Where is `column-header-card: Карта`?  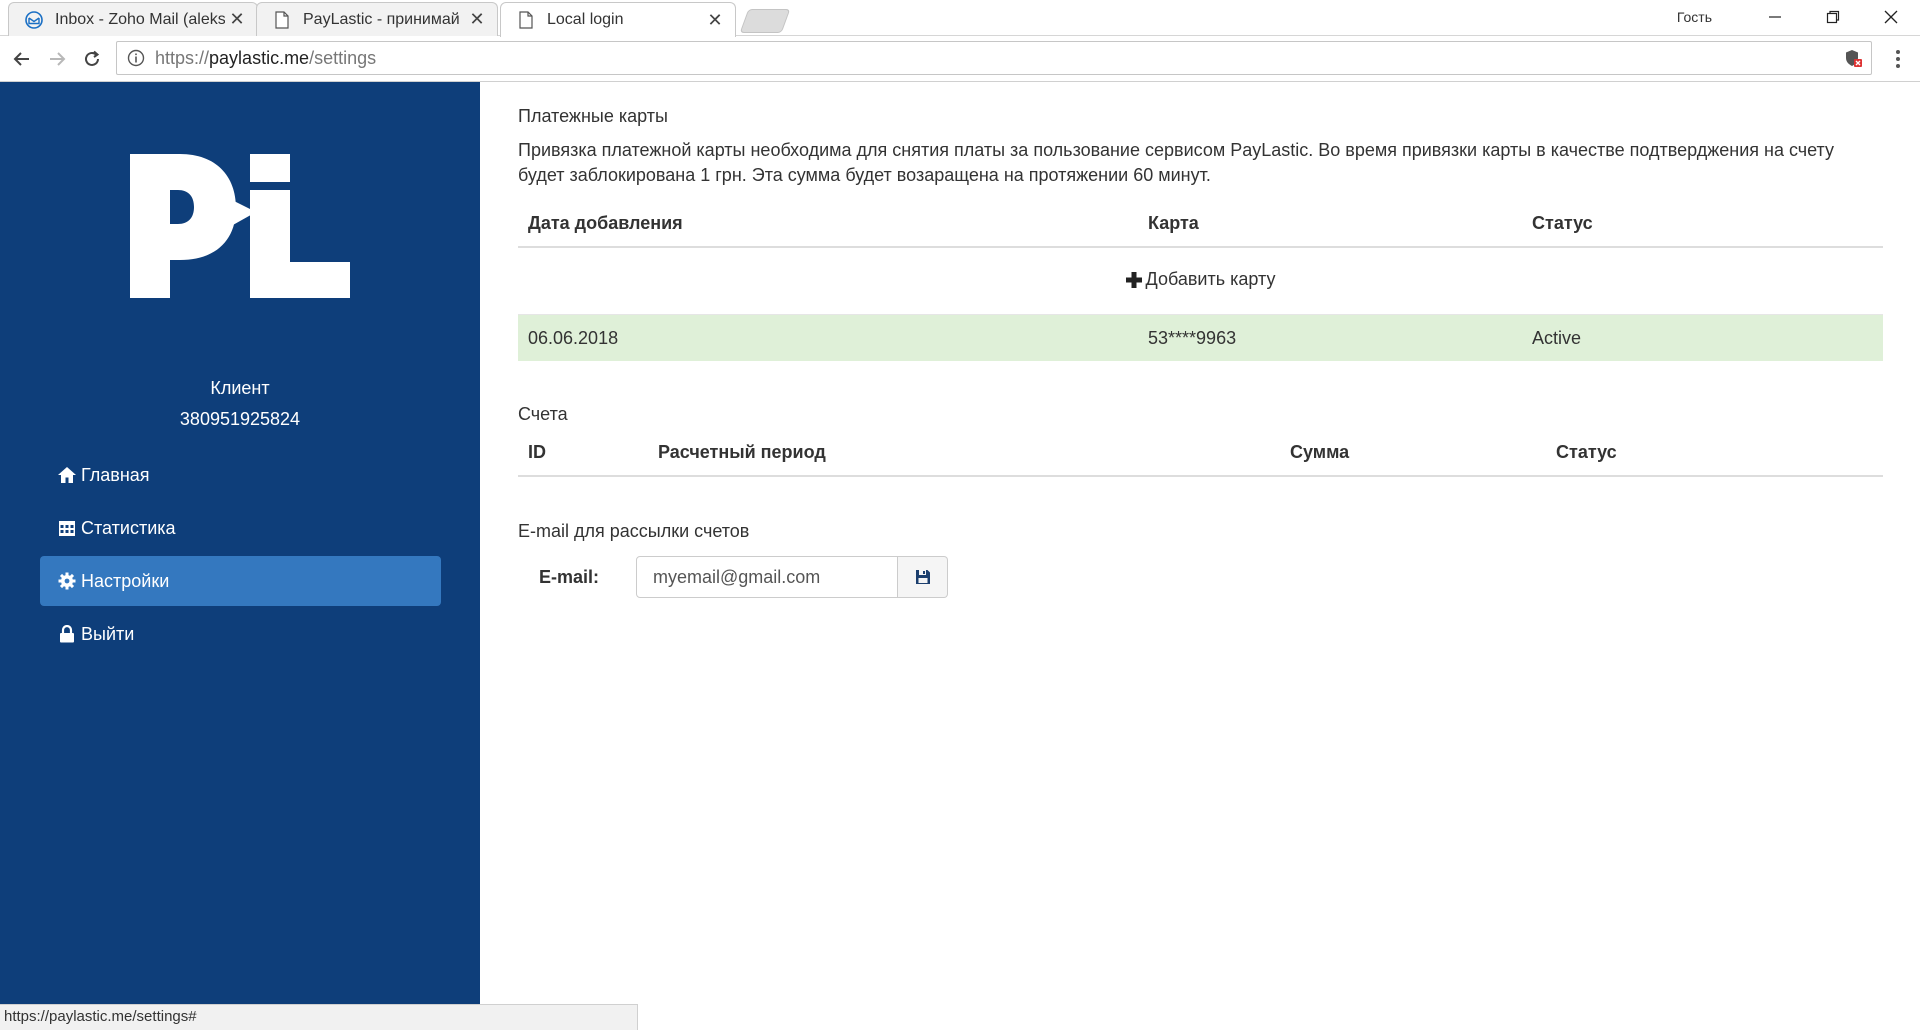 column-header-card: Карта is located at coordinates (1330, 224).